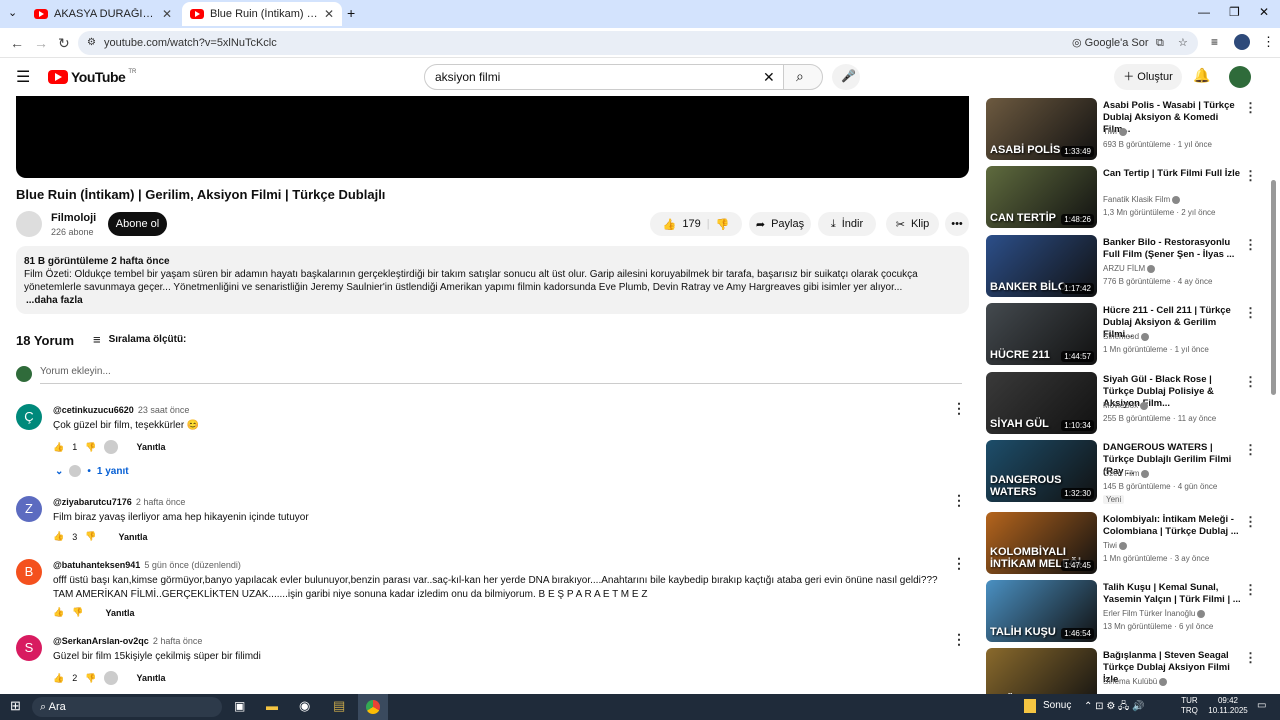  What do you see at coordinates (1041, 197) in the screenshot?
I see `video-thumbnail: CAN TERTİP 1:48:26` at bounding box center [1041, 197].